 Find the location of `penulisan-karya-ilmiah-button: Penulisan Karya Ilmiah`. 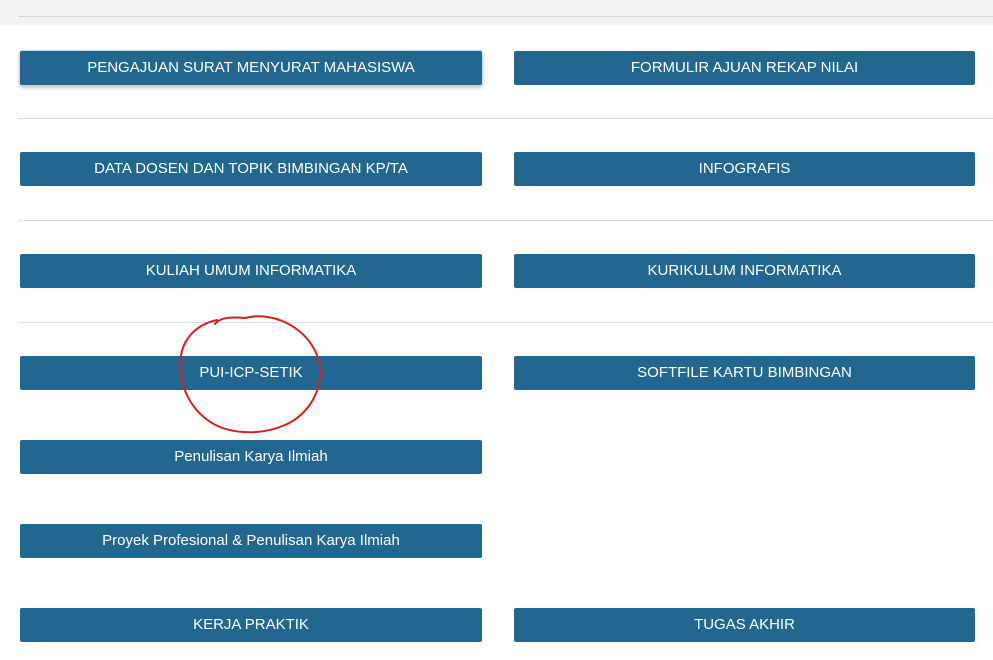

penulisan-karya-ilmiah-button: Penulisan Karya Ilmiah is located at coordinates (251, 457).